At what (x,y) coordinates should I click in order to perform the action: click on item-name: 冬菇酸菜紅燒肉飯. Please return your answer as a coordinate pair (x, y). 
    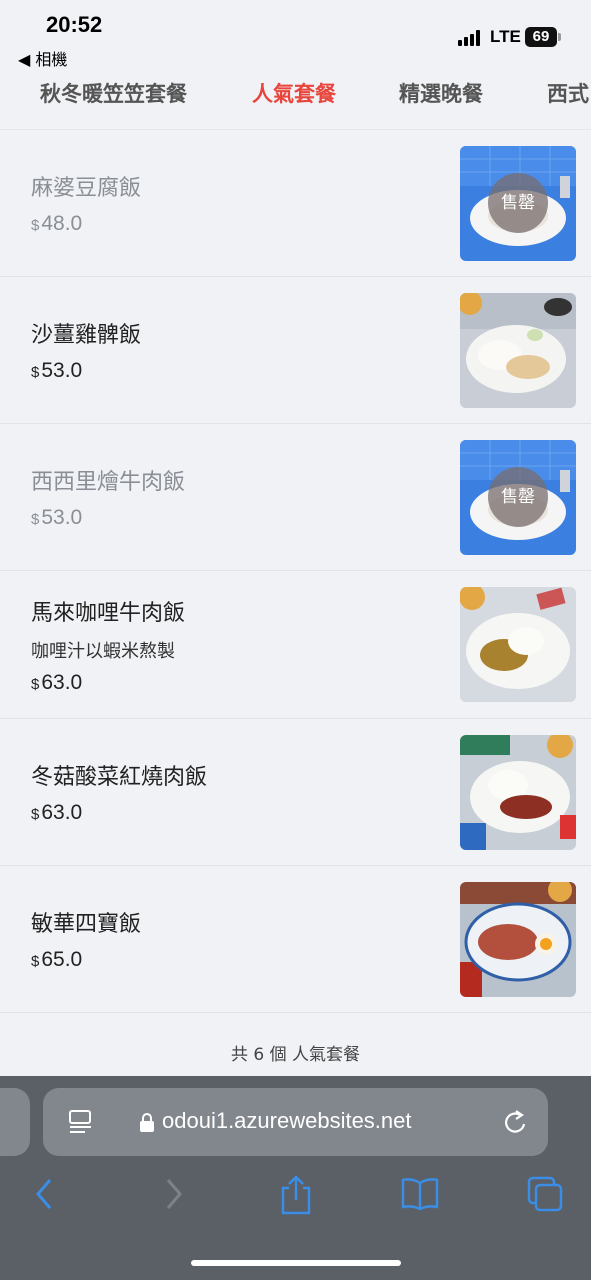
    Looking at the image, I should click on (119, 777).